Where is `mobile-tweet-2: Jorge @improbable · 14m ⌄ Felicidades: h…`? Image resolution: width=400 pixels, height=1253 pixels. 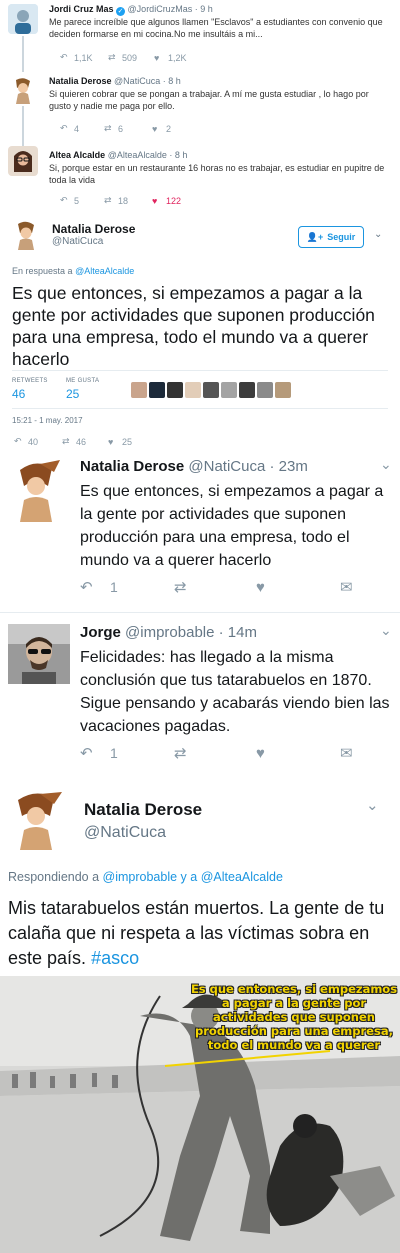
mobile-tweet-2: Jorge @improbable · 14m ⌄ Felicidades: h… is located at coordinates (200, 694).